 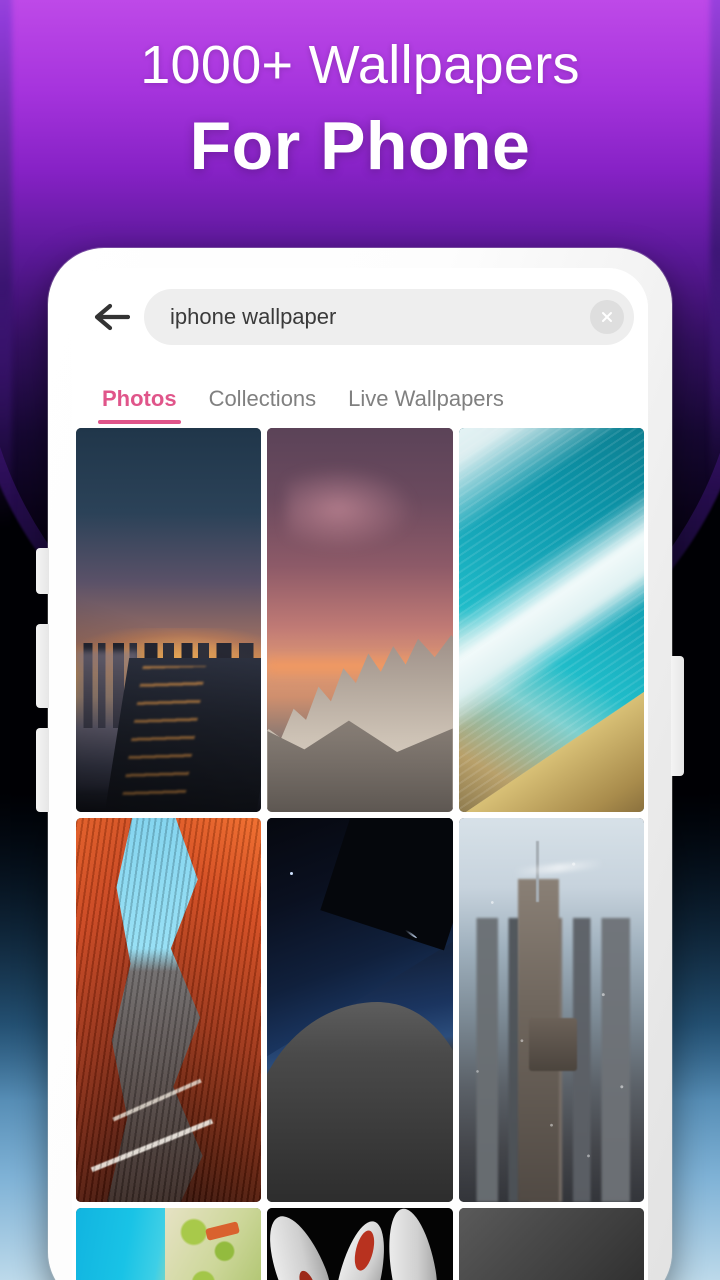 I want to click on wallpaper-tile-turquoise-beach-aerial, so click(x=169, y=1244).